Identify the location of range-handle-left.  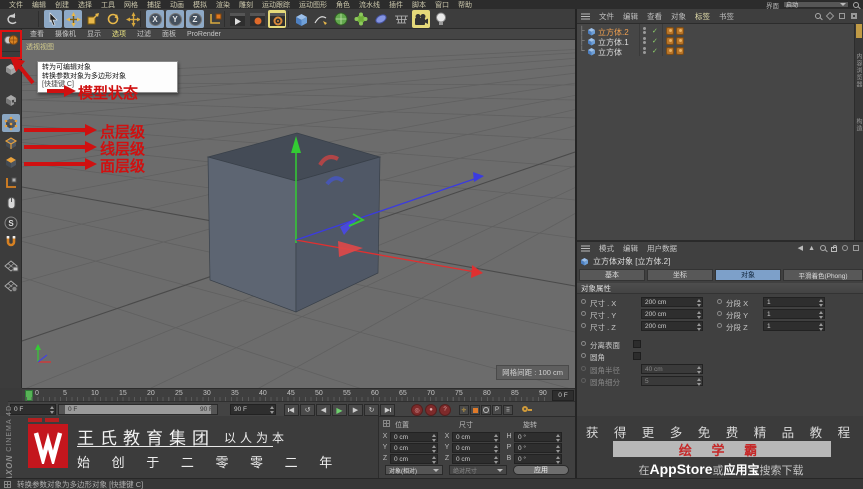
(62, 409).